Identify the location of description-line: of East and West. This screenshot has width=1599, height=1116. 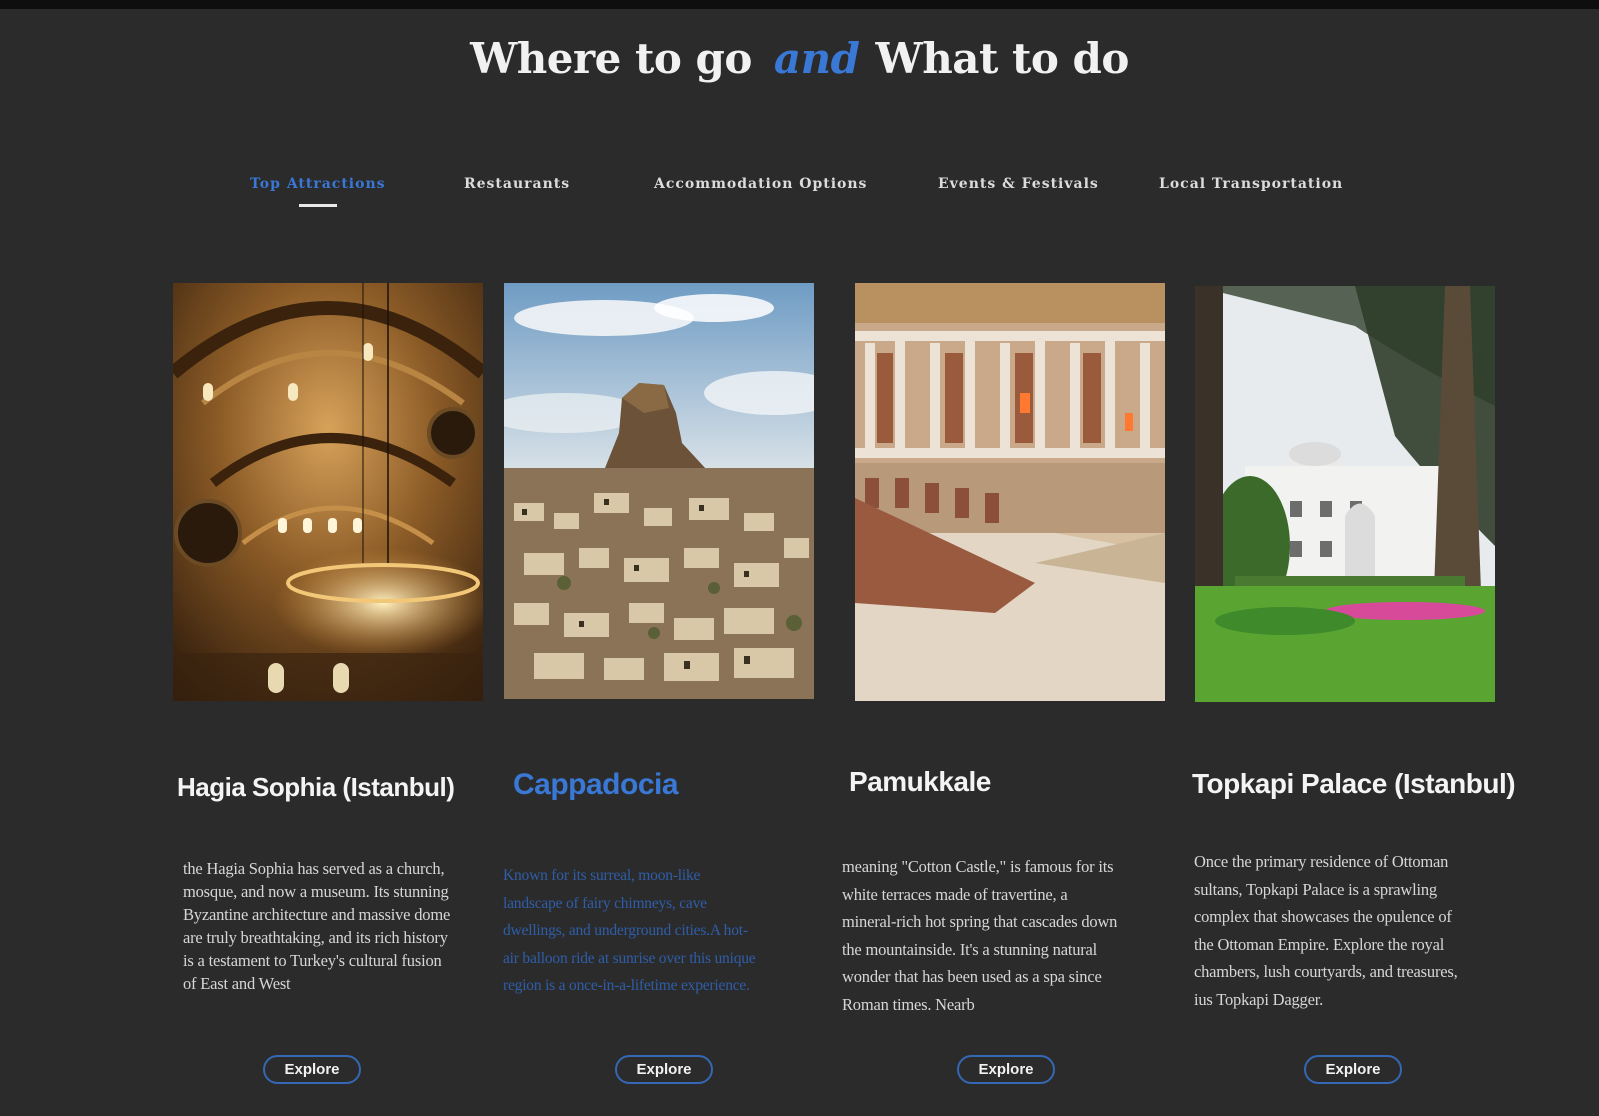
(237, 983).